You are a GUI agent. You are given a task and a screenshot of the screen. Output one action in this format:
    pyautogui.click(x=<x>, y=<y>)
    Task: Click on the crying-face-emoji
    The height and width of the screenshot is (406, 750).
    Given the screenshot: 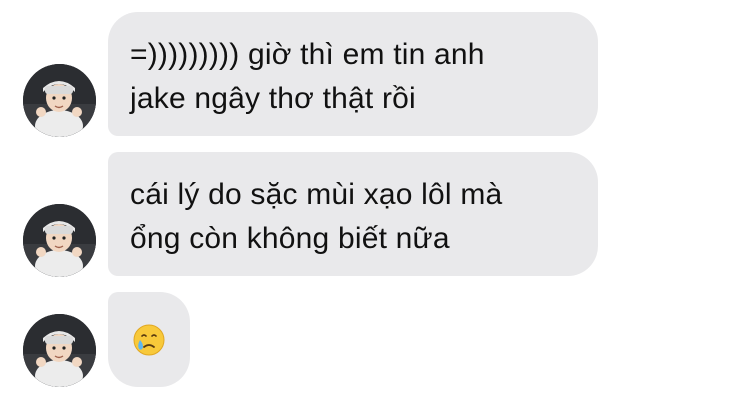 What is the action you would take?
    pyautogui.click(x=149, y=339)
    